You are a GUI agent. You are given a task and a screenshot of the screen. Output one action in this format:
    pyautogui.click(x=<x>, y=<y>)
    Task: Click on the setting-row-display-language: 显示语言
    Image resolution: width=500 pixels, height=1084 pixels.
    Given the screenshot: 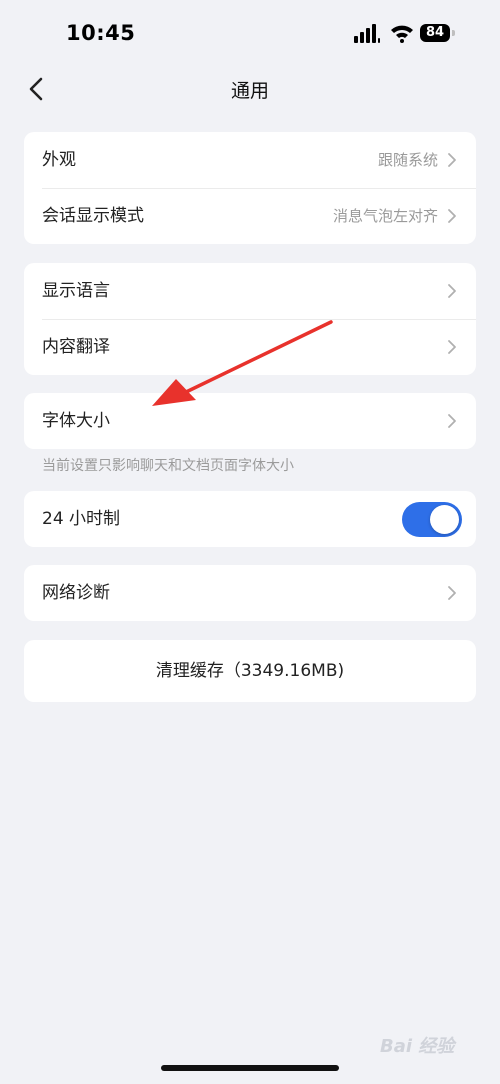 What is the action you would take?
    pyautogui.click(x=250, y=291)
    